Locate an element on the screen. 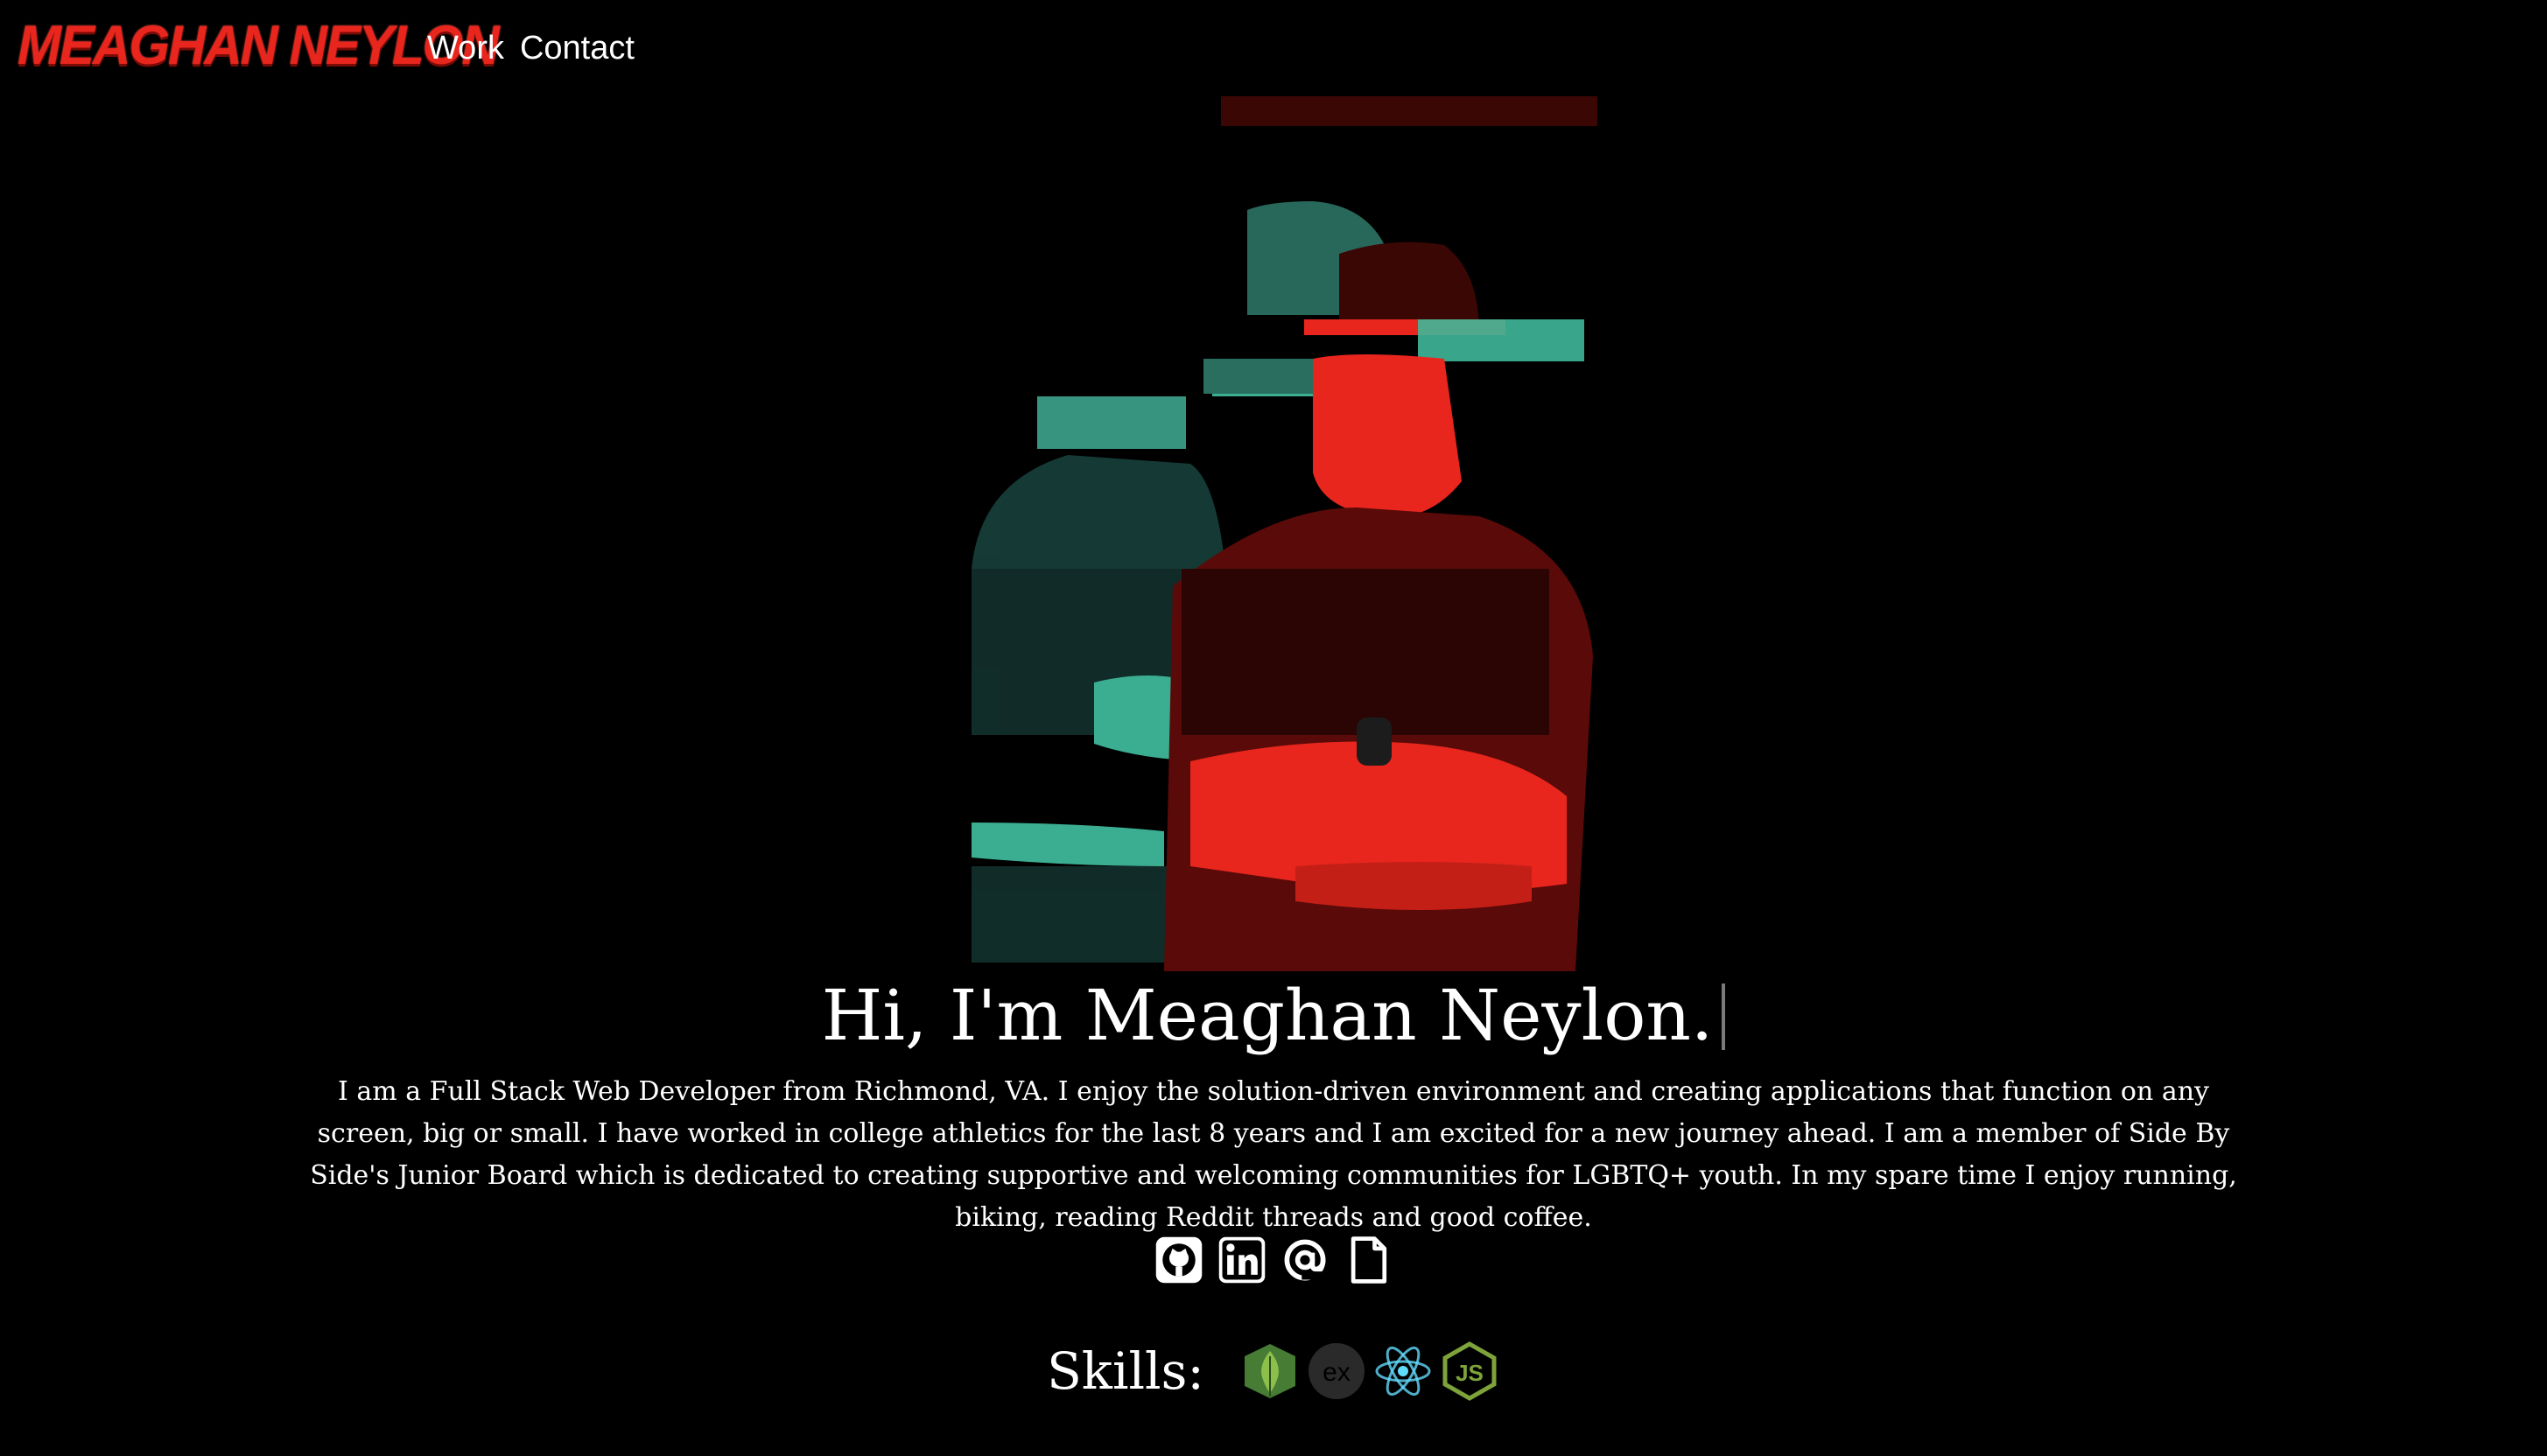 This screenshot has width=2547, height=1456. nav-link-work: Work is located at coordinates (465, 48).